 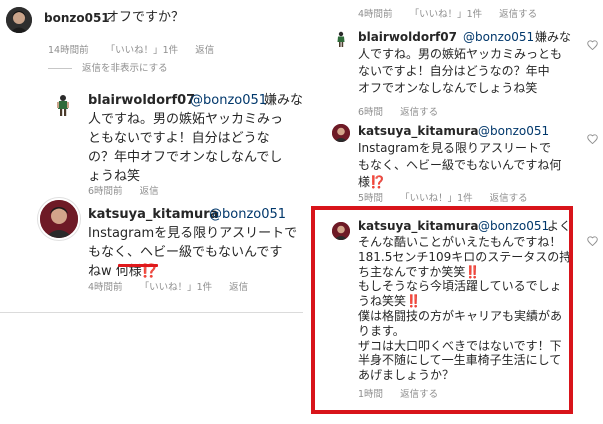 I want to click on red-underline-annotation, so click(x=138, y=265).